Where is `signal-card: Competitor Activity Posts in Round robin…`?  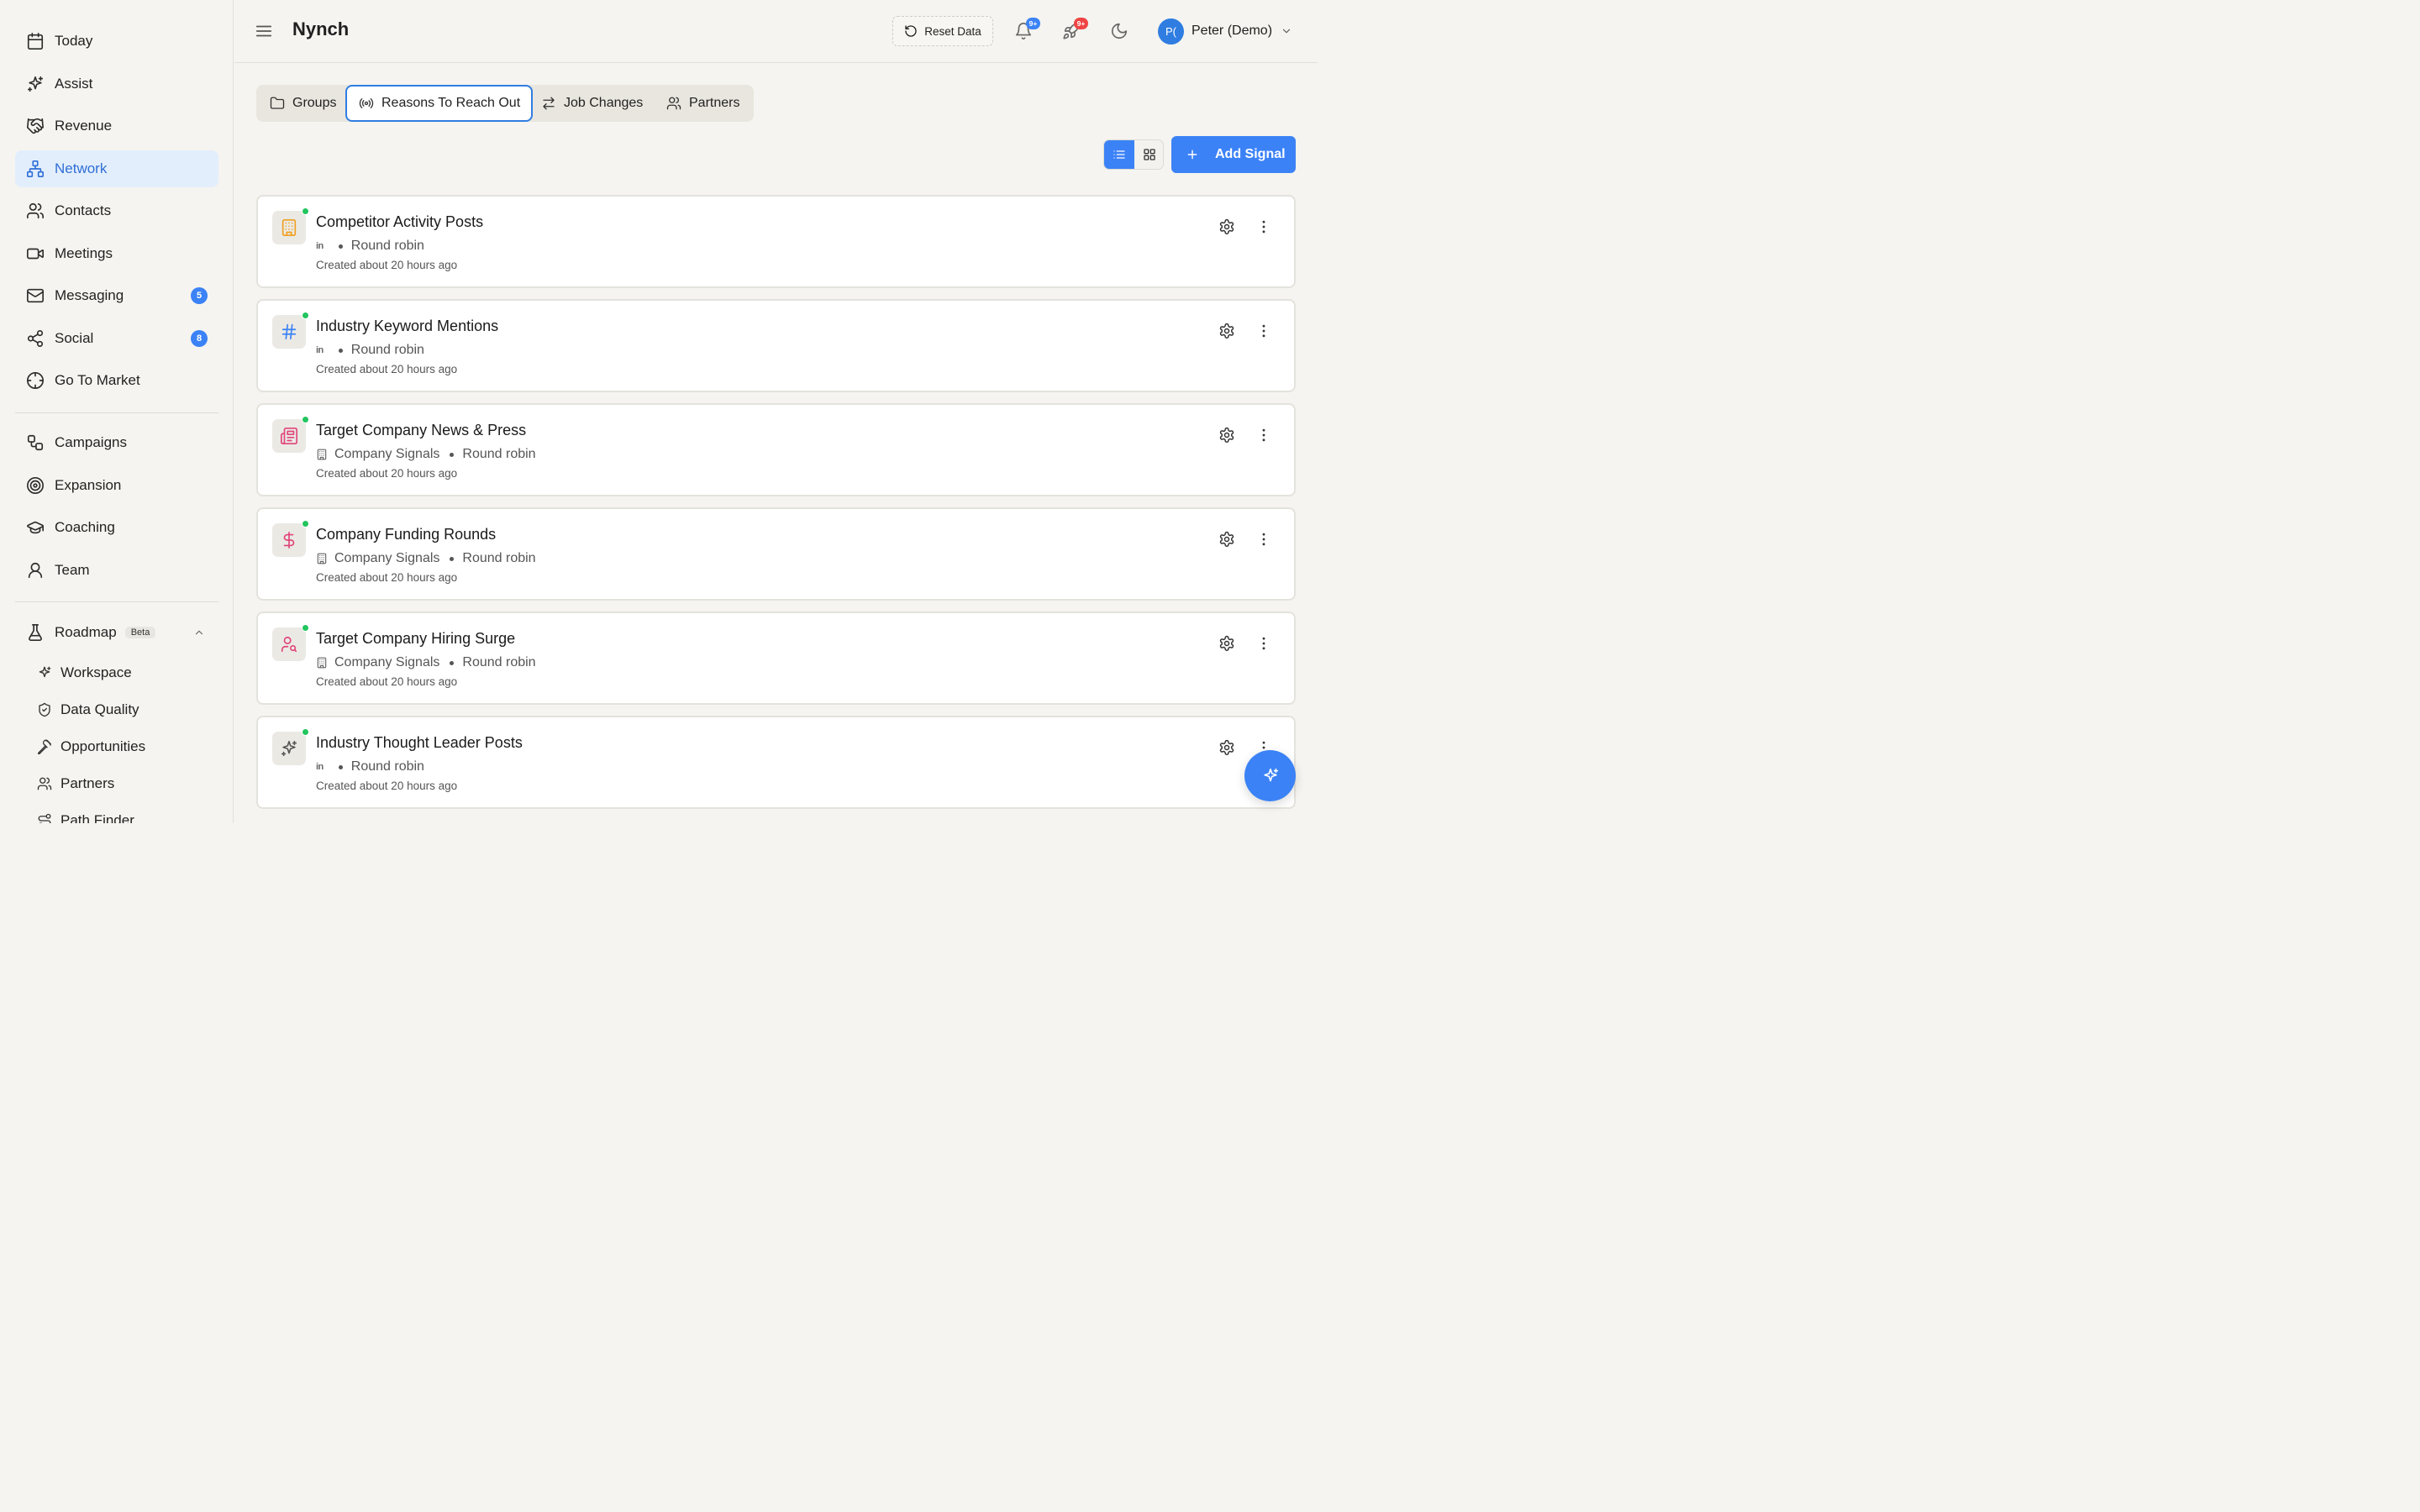 signal-card: Competitor Activity Posts in Round robin… is located at coordinates (776, 241).